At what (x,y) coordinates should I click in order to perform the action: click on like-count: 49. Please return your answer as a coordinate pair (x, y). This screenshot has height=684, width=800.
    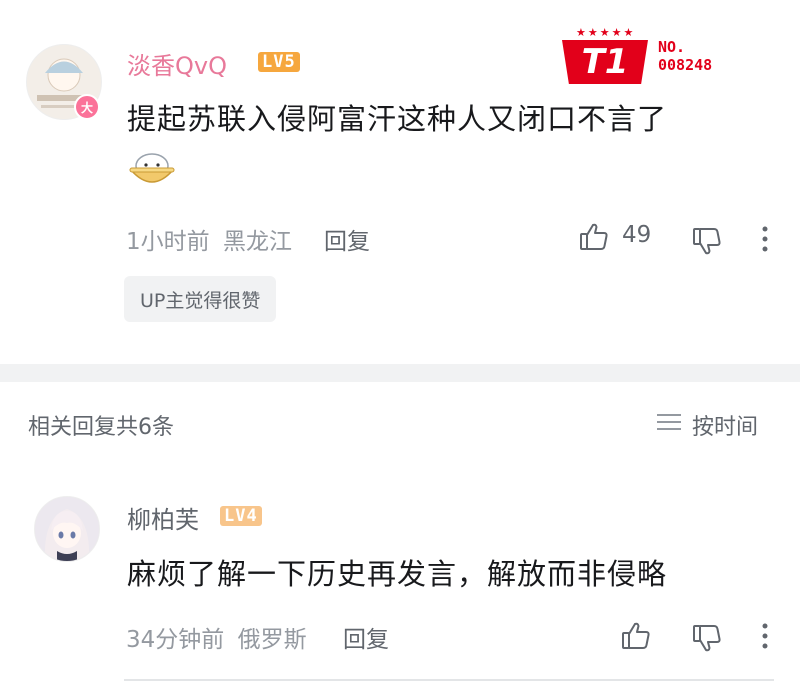
    Looking at the image, I should click on (637, 235).